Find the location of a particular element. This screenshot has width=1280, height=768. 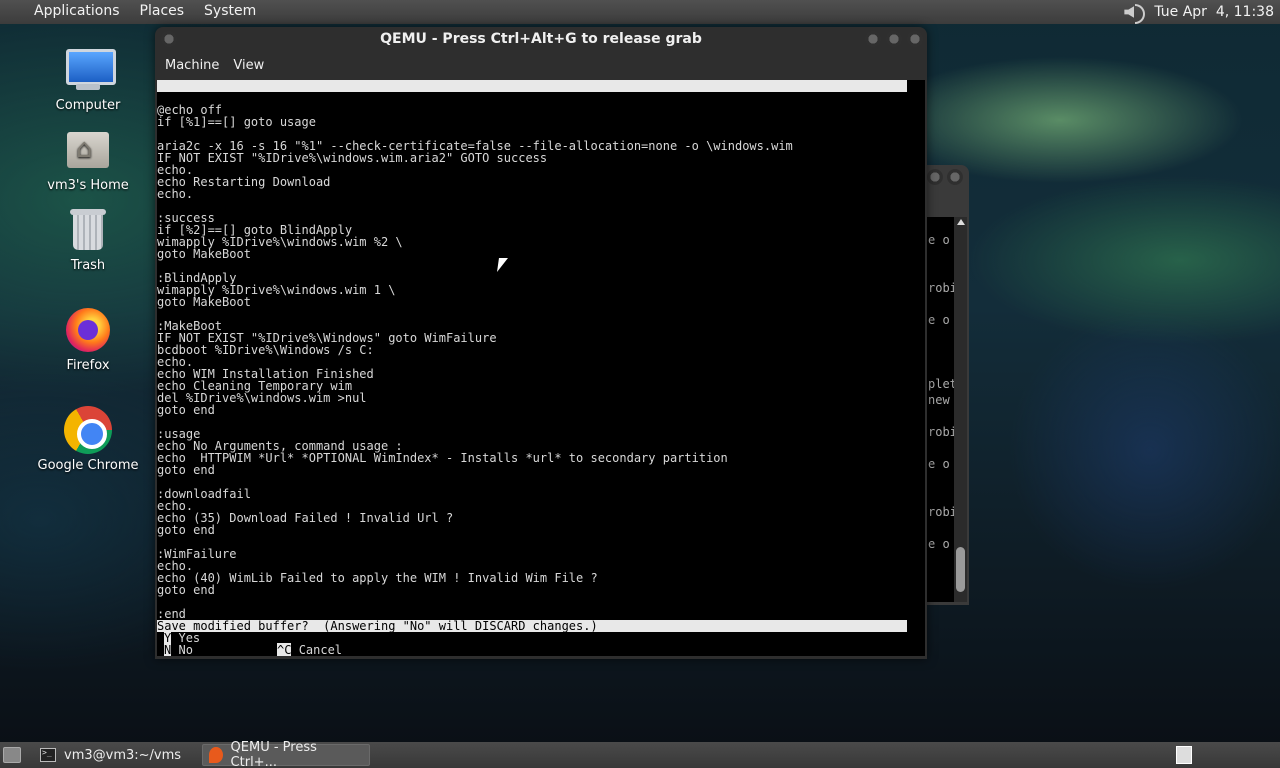

desktop-icon-chrome: Google Chrome is located at coordinates (88, 439).